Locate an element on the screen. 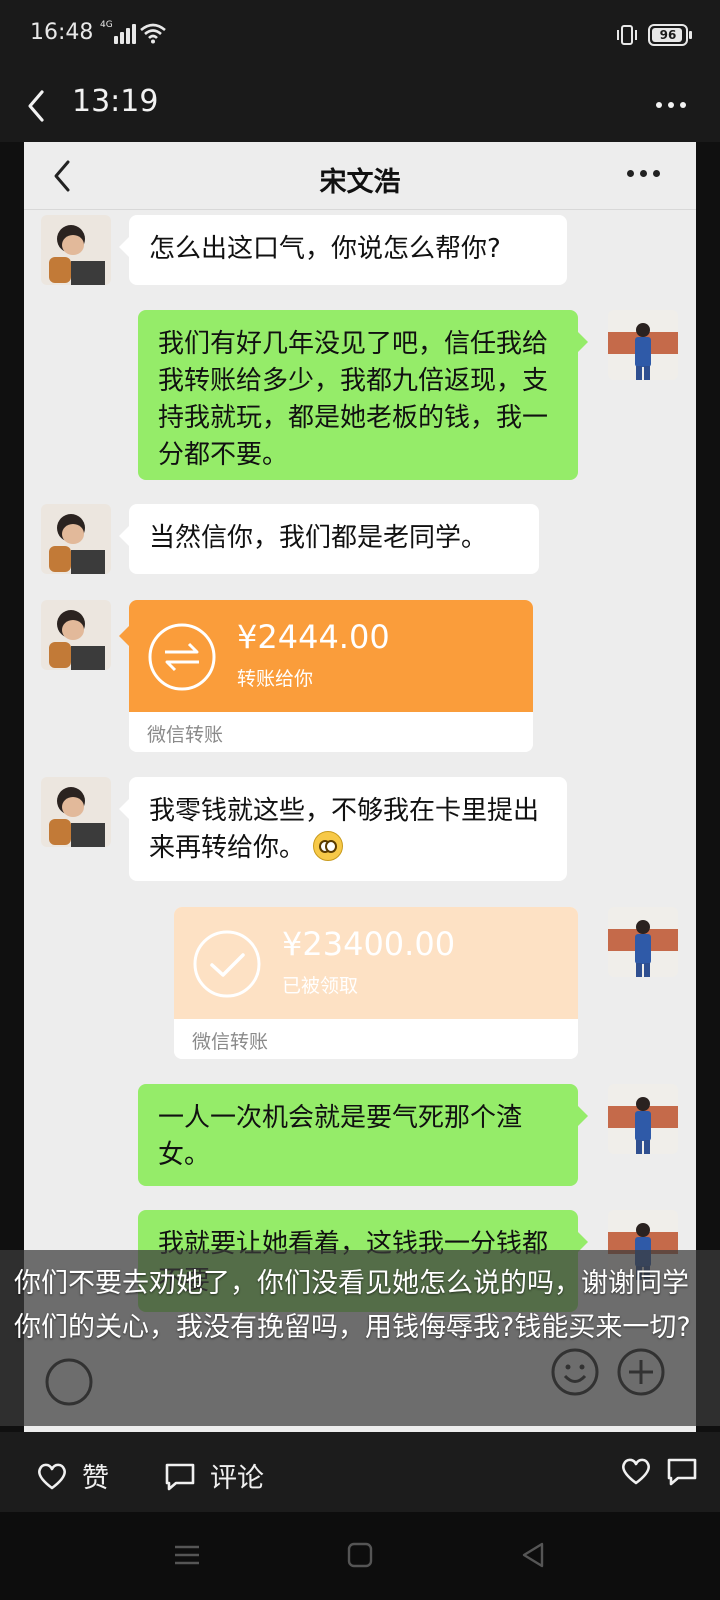  transfer-note: 转账给你 is located at coordinates (275, 679).